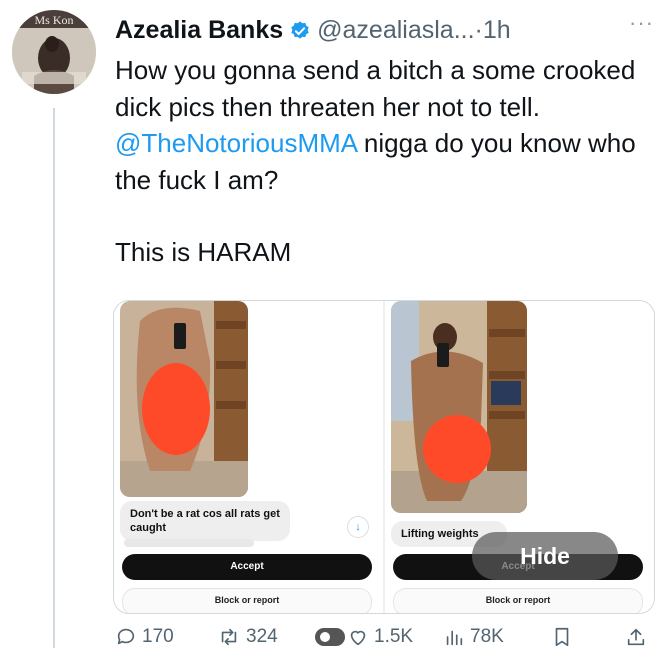  I want to click on photo-left, so click(184, 399).